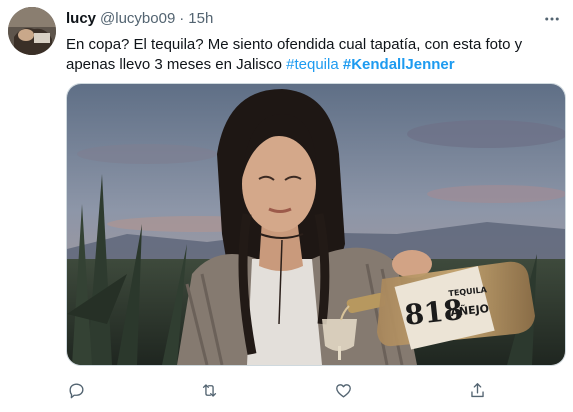 The height and width of the screenshot is (412, 573). What do you see at coordinates (316, 390) in the screenshot?
I see `tweet-actions` at bounding box center [316, 390].